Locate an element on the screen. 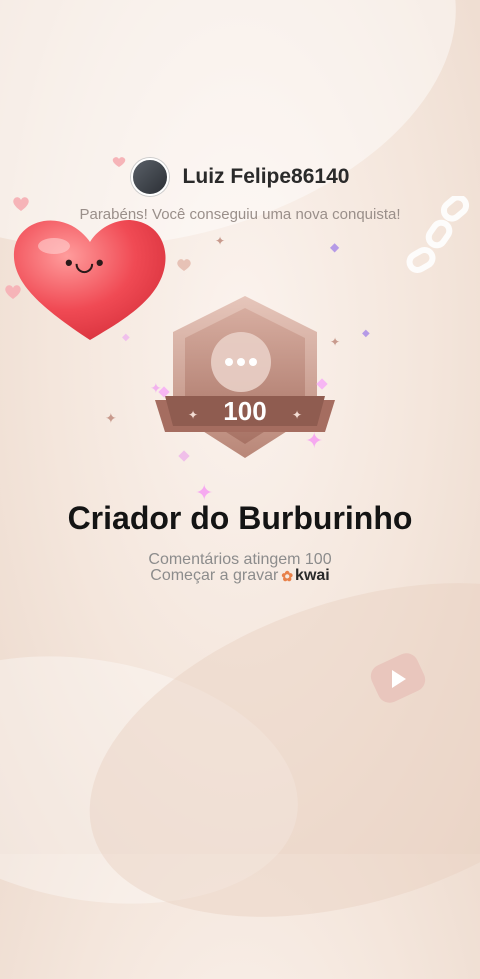 The height and width of the screenshot is (979, 480). kwai-logo-icon: ✿ kwai is located at coordinates (305, 576).